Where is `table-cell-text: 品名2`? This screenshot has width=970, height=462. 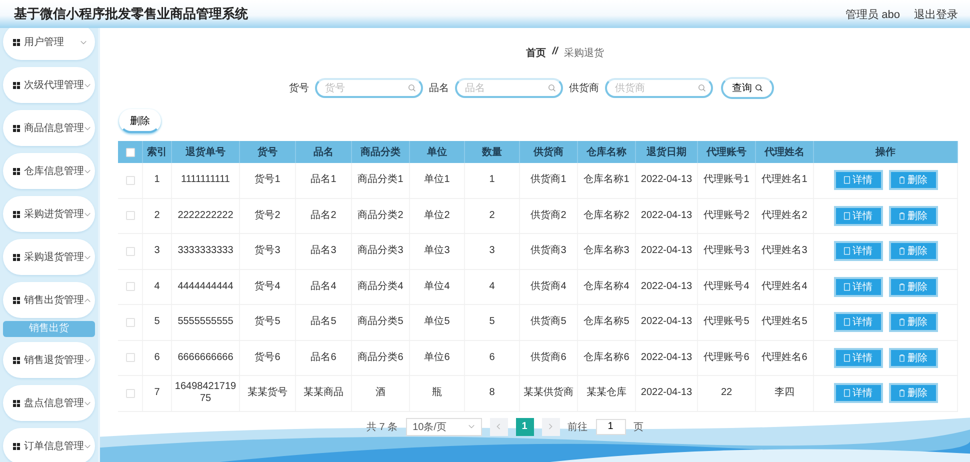 table-cell-text: 品名2 is located at coordinates (324, 216).